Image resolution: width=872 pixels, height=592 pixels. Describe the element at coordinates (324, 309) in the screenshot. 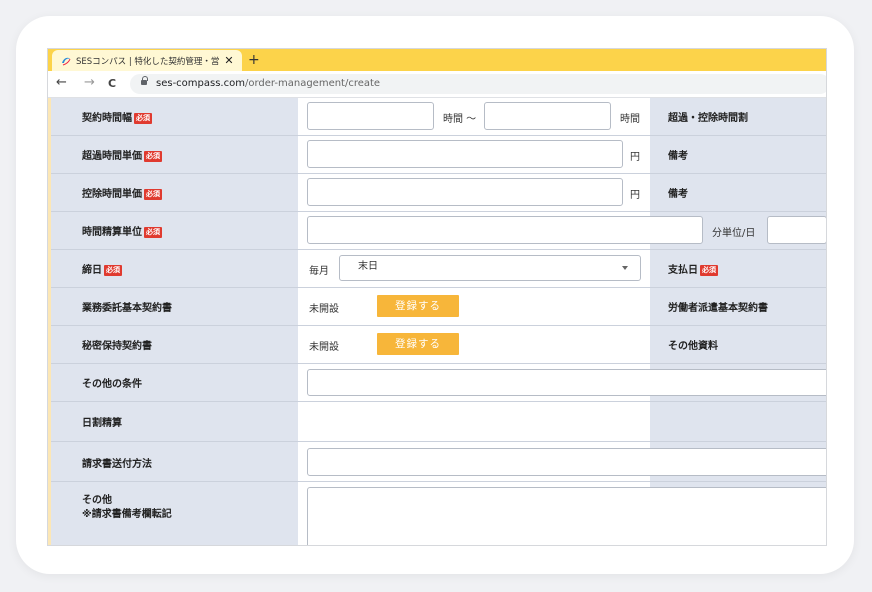

I see `outsourcing-contract-status: 未開設` at that location.